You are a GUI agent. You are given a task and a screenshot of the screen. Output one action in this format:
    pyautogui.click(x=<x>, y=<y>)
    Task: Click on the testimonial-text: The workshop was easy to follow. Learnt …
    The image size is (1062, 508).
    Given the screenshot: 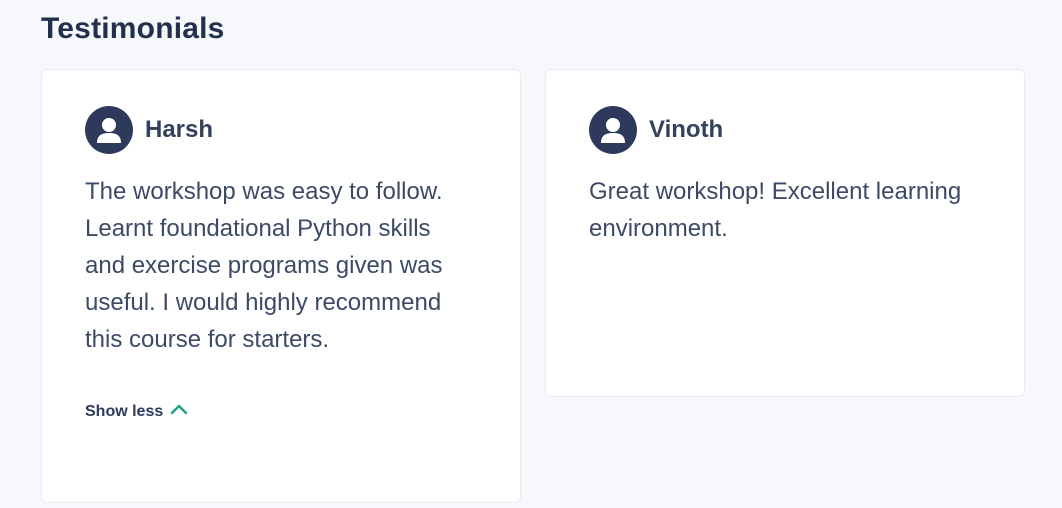 What is the action you would take?
    pyautogui.click(x=264, y=265)
    